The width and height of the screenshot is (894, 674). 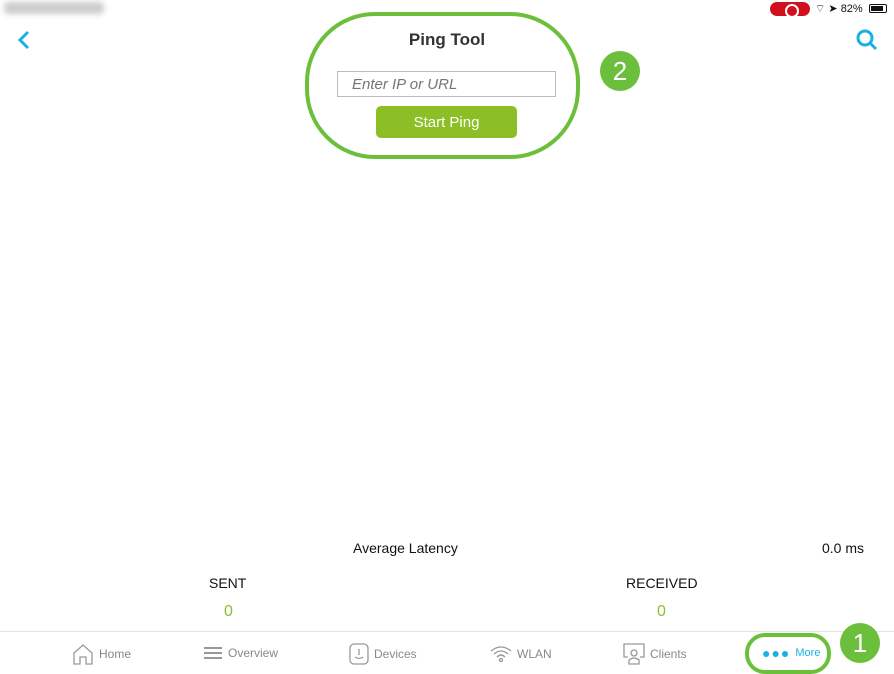 I want to click on tab-clients: Clients, so click(x=655, y=654).